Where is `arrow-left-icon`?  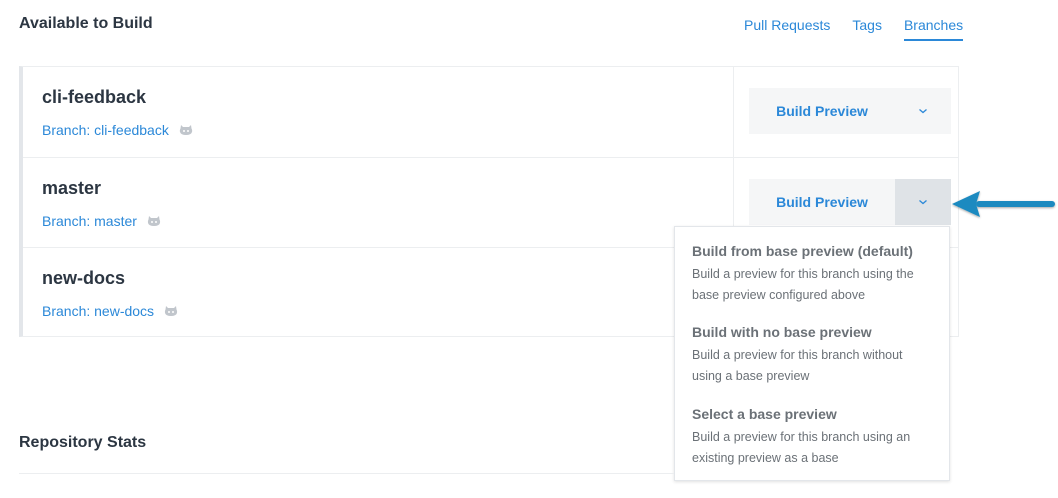
arrow-left-icon is located at coordinates (1003, 204).